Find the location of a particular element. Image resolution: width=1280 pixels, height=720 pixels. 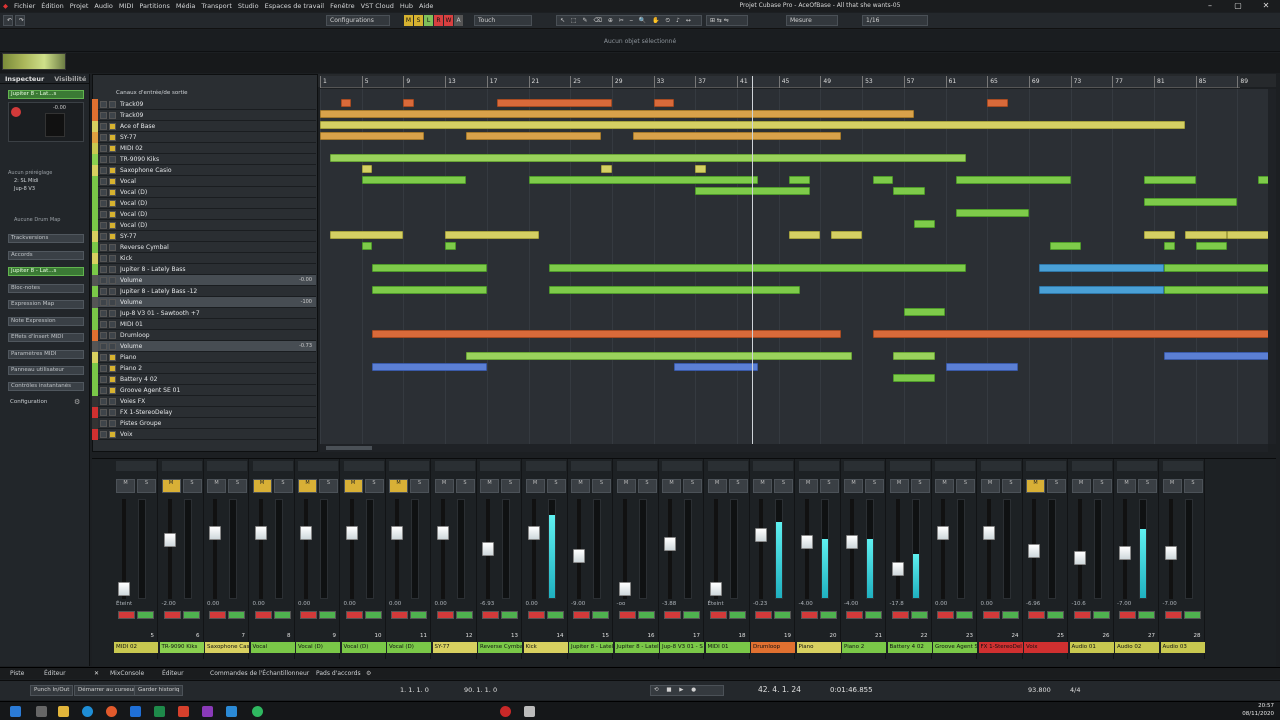

automation-toggle: A is located at coordinates (458, 20).